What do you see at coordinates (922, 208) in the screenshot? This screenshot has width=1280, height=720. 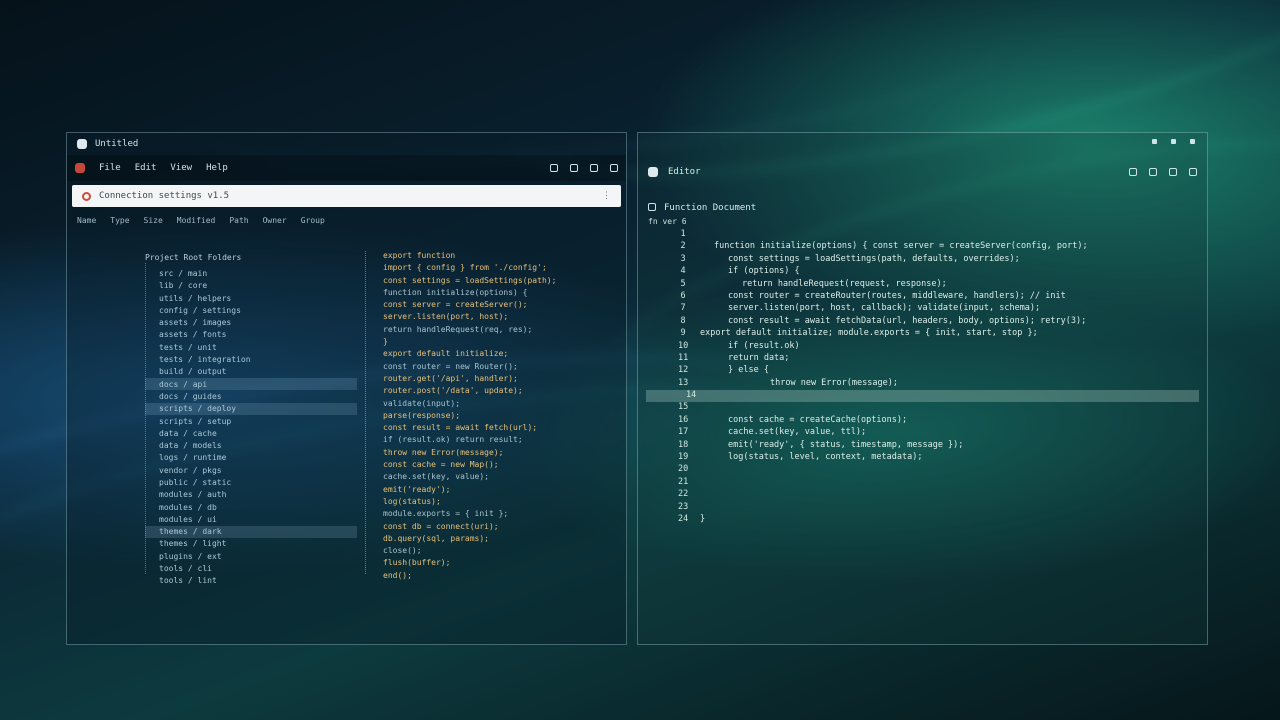 I see `editor-header: Function Document` at bounding box center [922, 208].